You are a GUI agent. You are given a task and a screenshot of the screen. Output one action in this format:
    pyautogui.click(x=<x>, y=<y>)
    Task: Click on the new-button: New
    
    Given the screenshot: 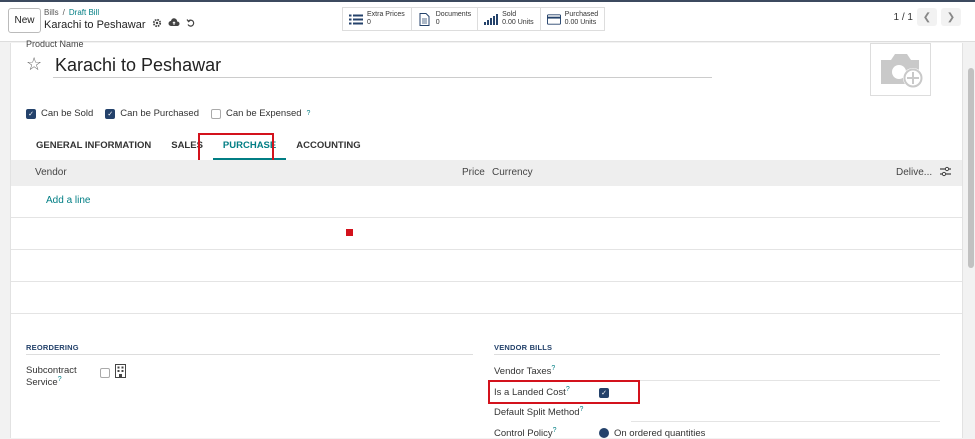 What is the action you would take?
    pyautogui.click(x=24, y=20)
    